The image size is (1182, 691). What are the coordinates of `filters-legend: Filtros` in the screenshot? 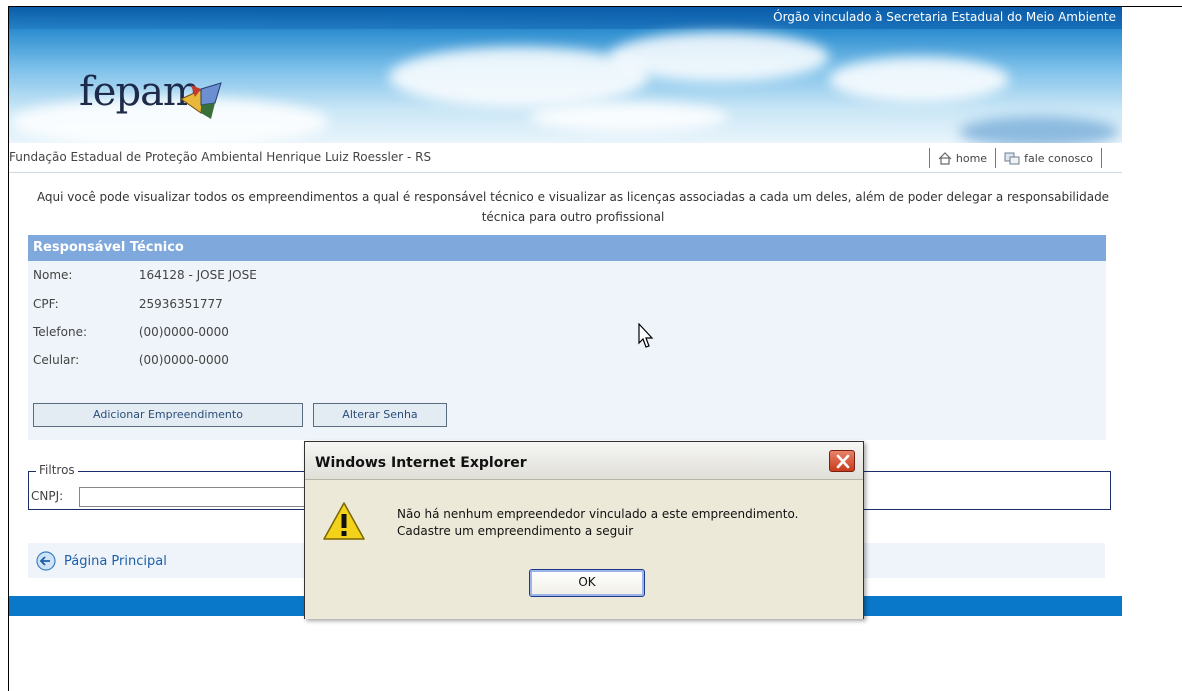 It's located at (57, 470).